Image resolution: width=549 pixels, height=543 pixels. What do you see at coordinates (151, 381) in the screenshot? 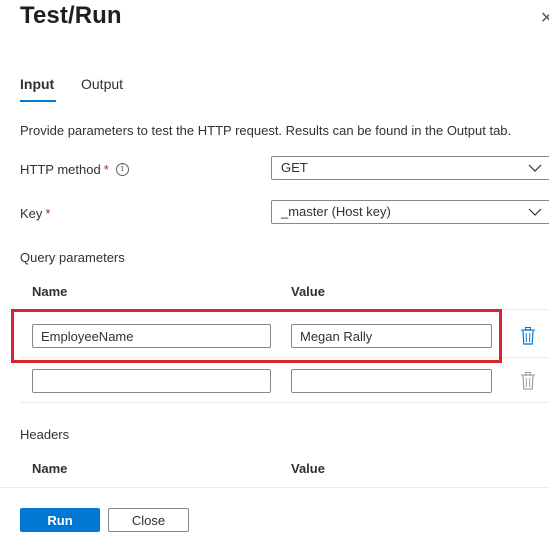
I see `query-param-name-input` at bounding box center [151, 381].